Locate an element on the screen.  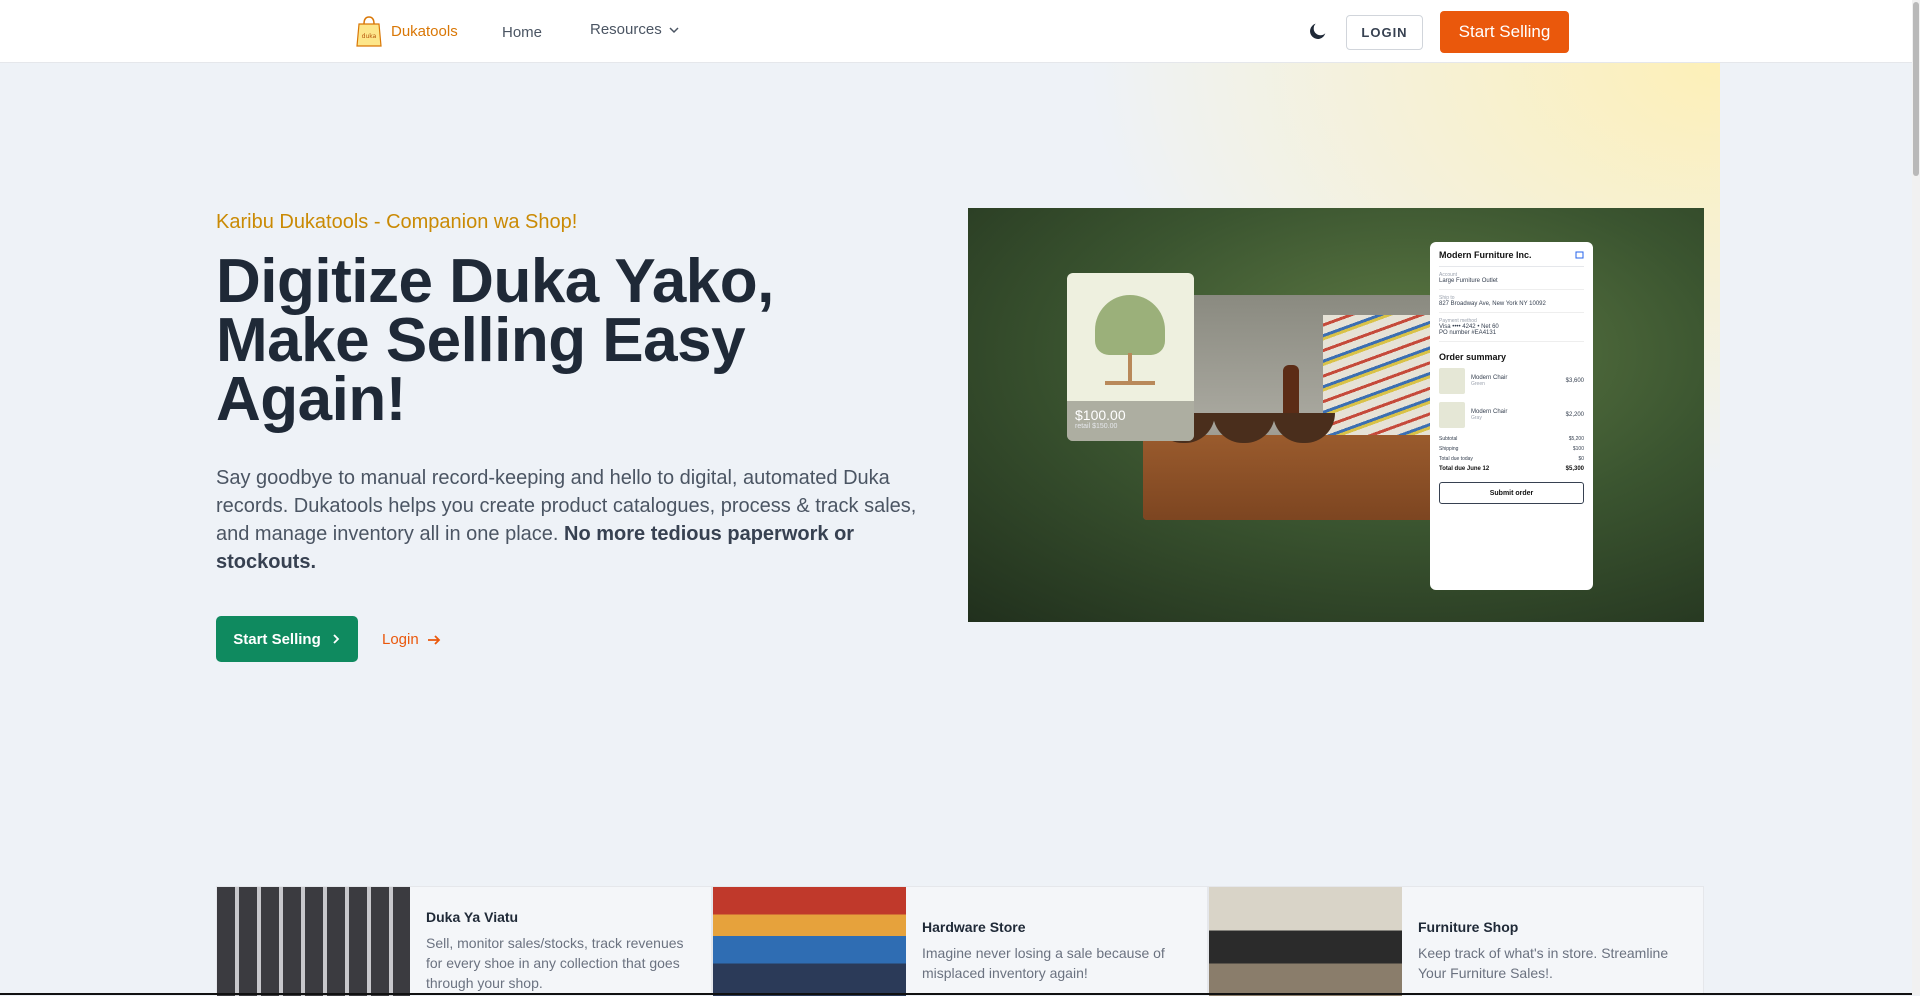
hardware-store-image is located at coordinates (809, 941).